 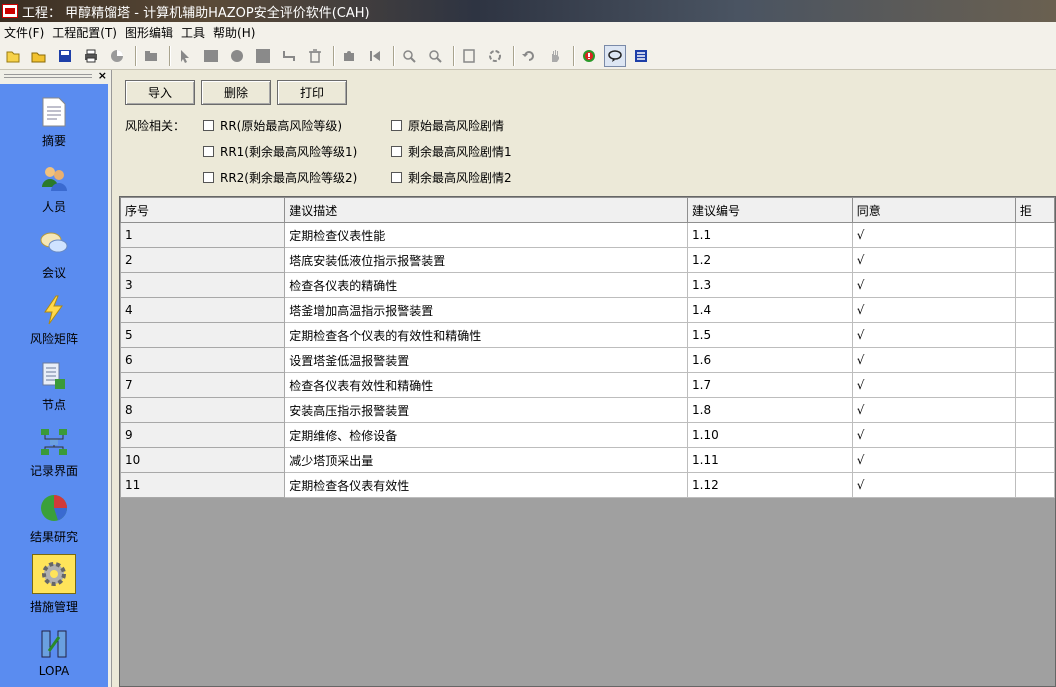 I want to click on sidebar-item-results: 结果研究, so click(x=54, y=521).